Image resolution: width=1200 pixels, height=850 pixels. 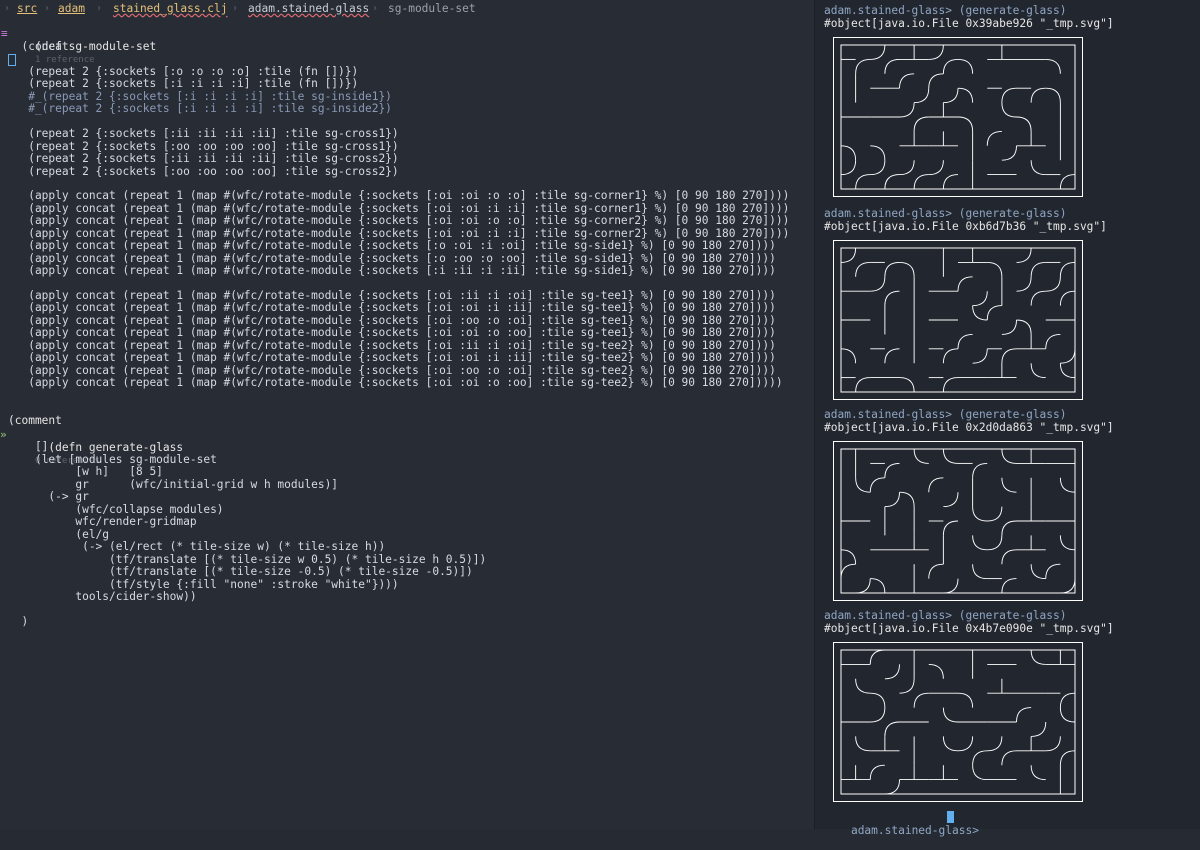 What do you see at coordinates (308, 9) in the screenshot?
I see `breadcrumb-item-namespace: adam.stained-glass` at bounding box center [308, 9].